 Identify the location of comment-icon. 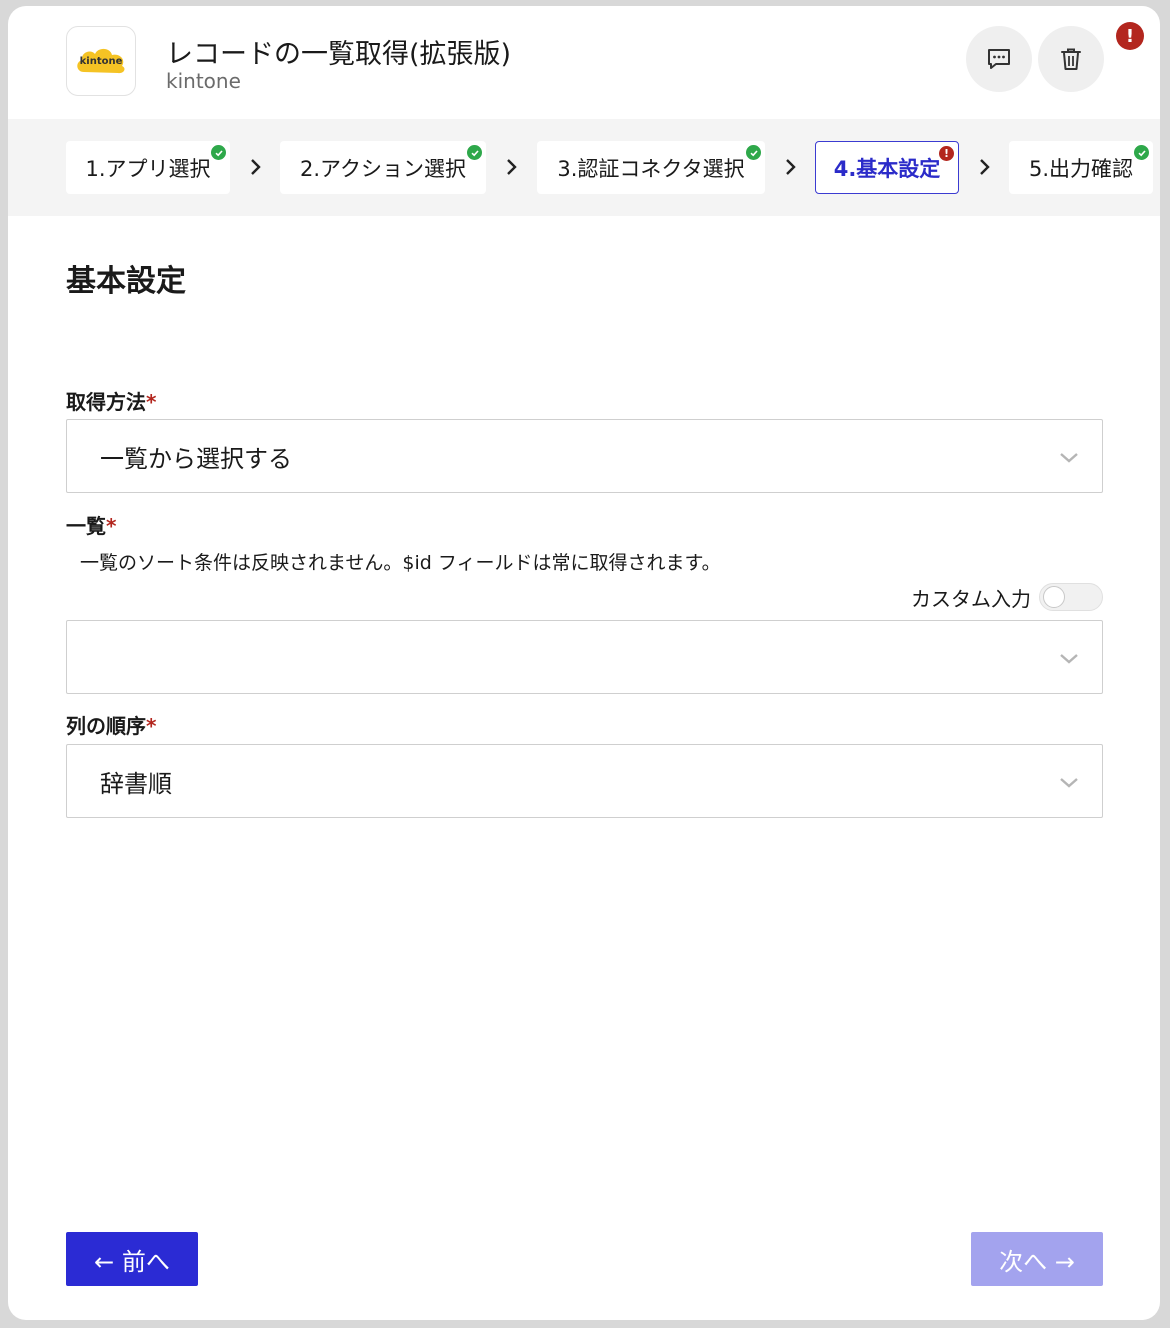
(999, 59).